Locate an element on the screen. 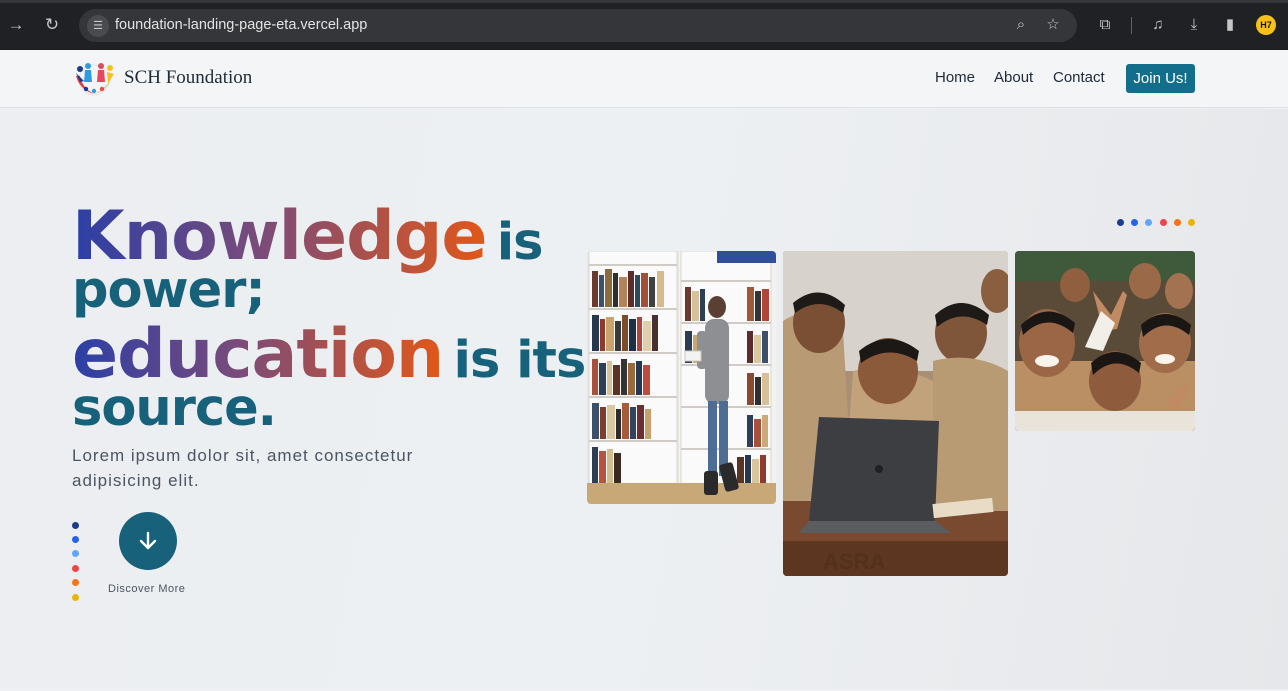 The height and width of the screenshot is (691, 1288). url-text: foundation-landing-page-eta.vercel.app is located at coordinates (241, 25).